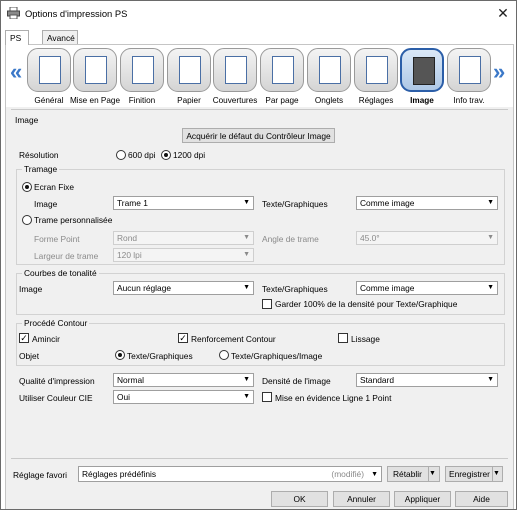  What do you see at coordinates (183, 397) in the screenshot?
I see `couleur-cie-select: Oui ▼` at bounding box center [183, 397].